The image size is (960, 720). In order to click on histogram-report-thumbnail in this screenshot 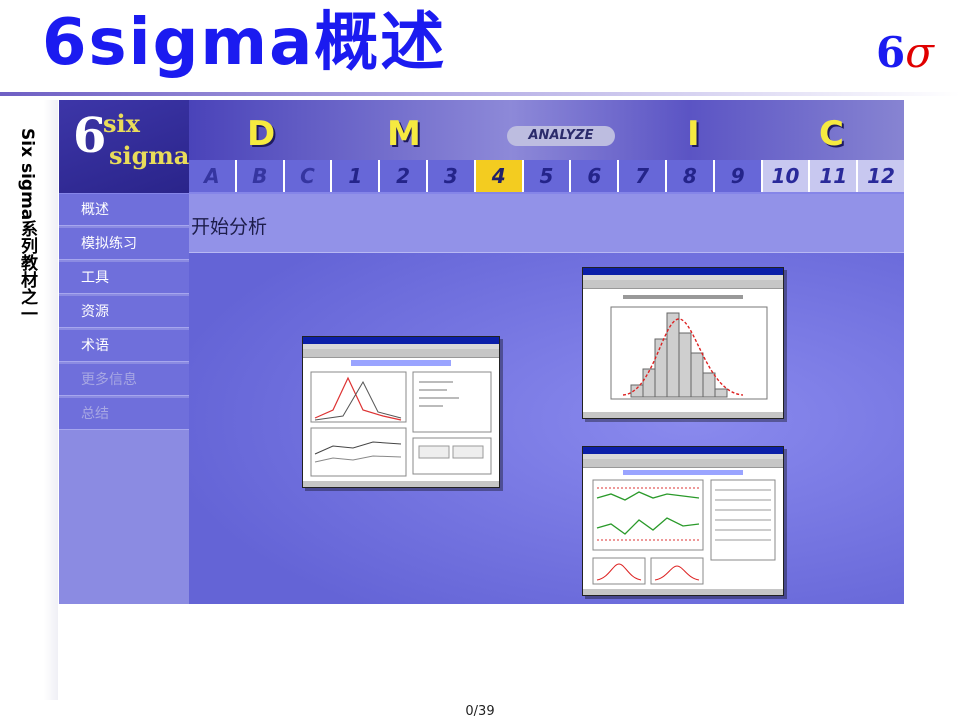, I will do `click(683, 343)`.